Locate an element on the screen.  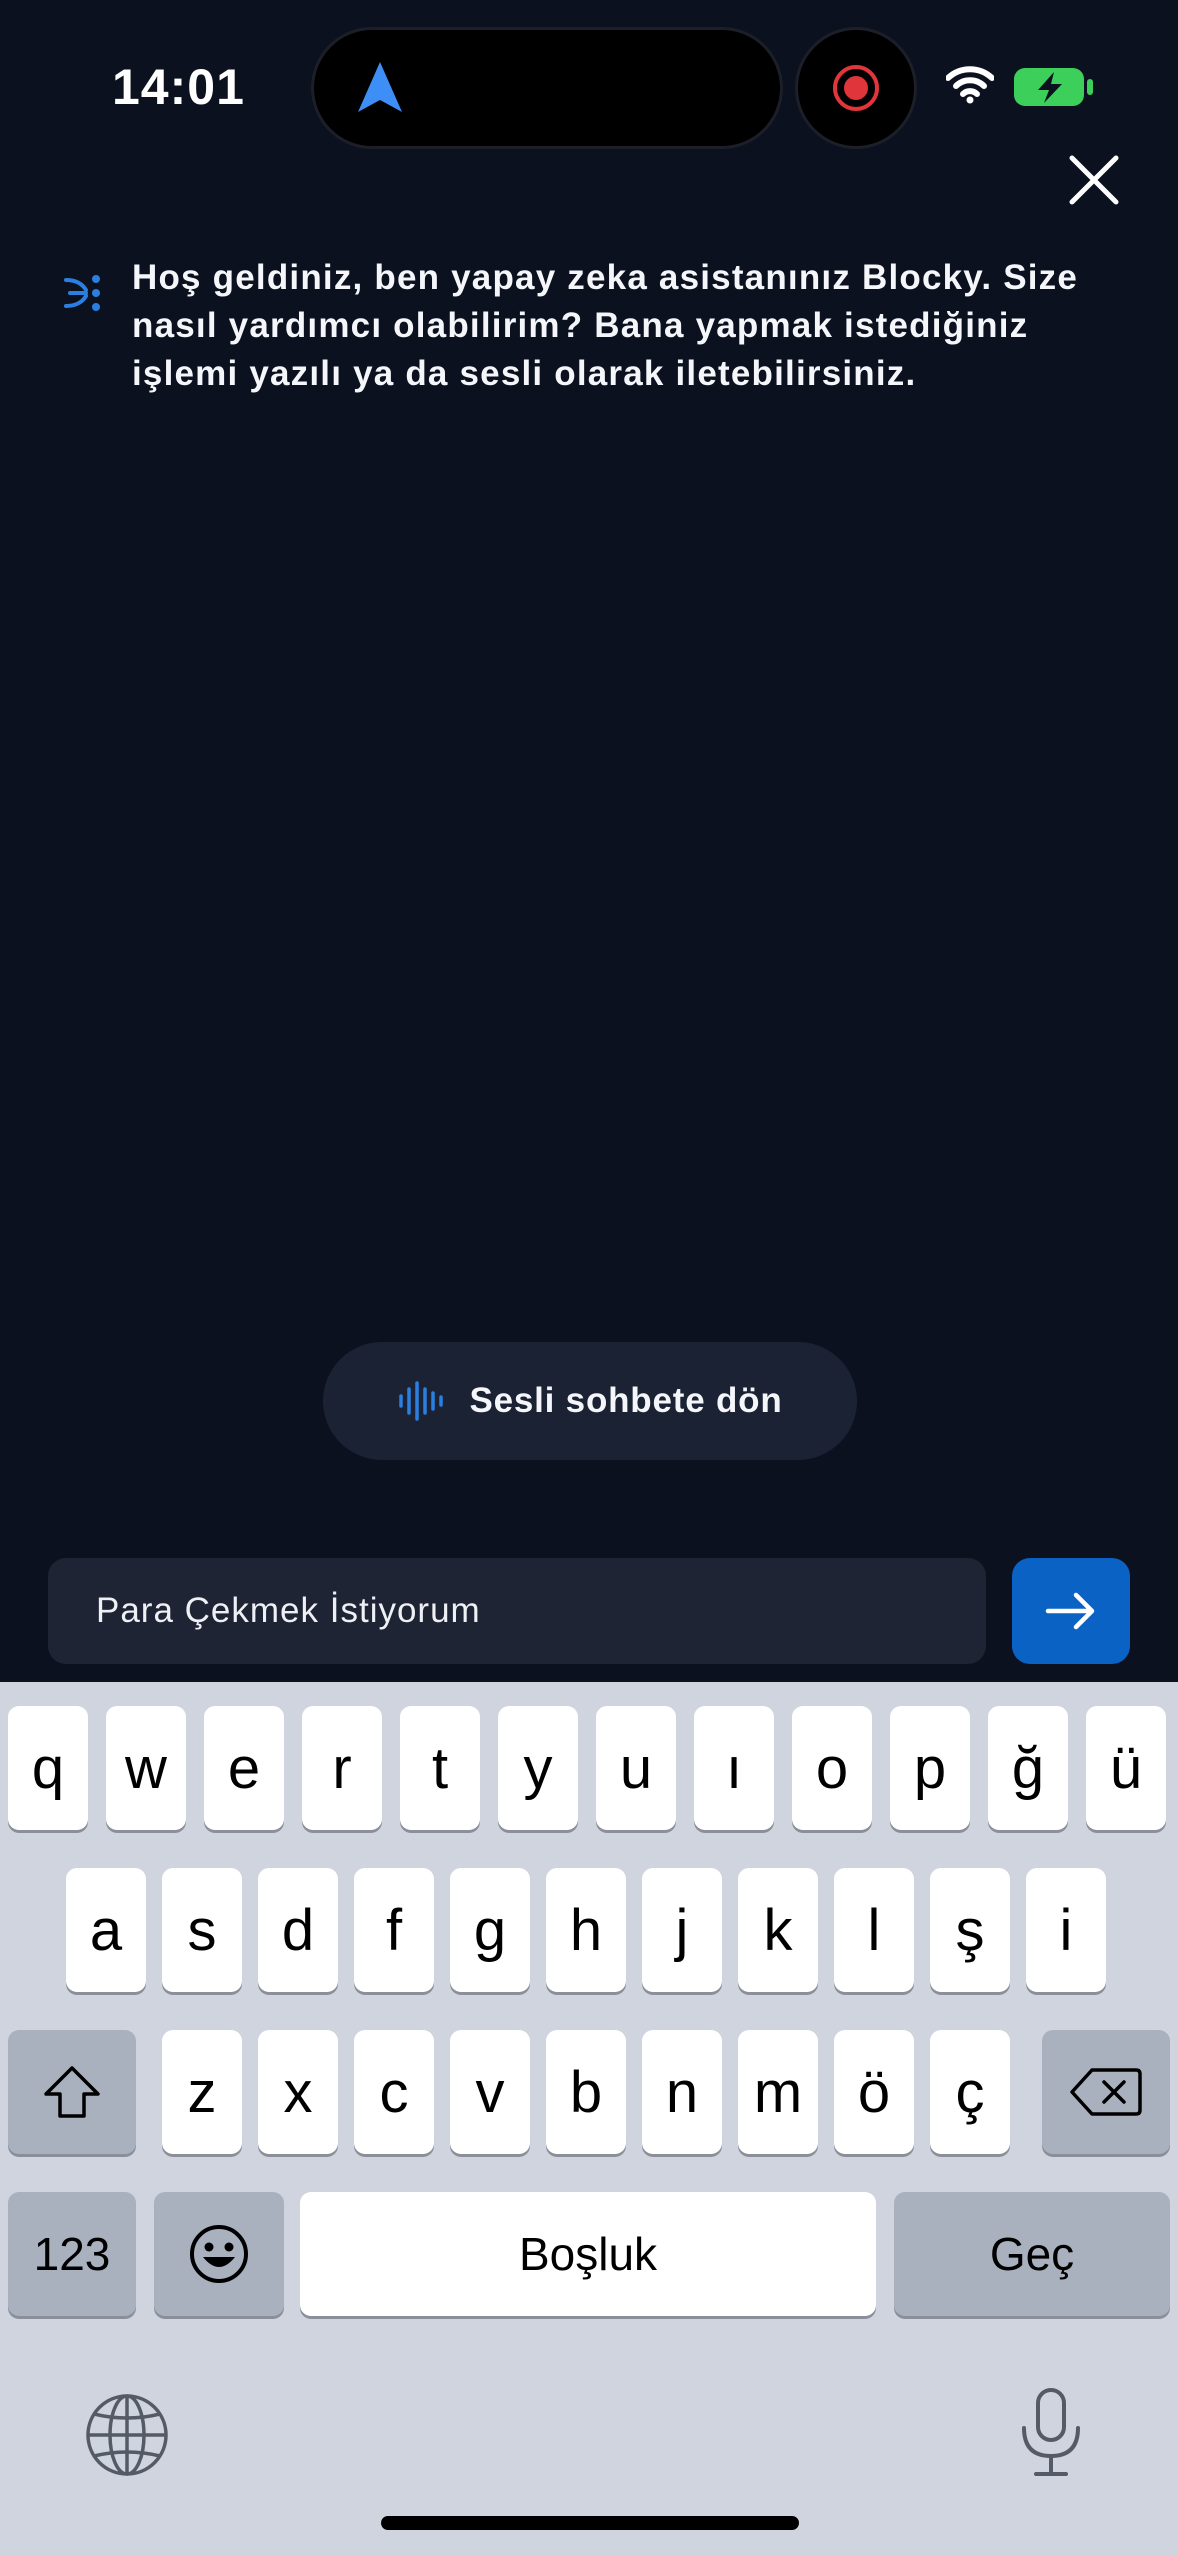
key-ç: ç is located at coordinates (970, 2092).